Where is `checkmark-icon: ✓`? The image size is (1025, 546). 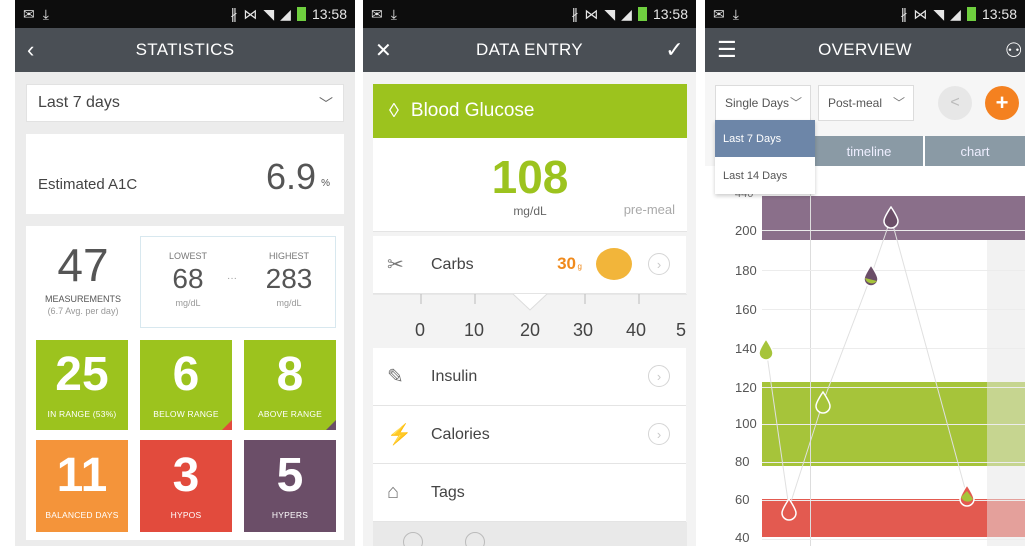 checkmark-icon: ✓ is located at coordinates (674, 50).